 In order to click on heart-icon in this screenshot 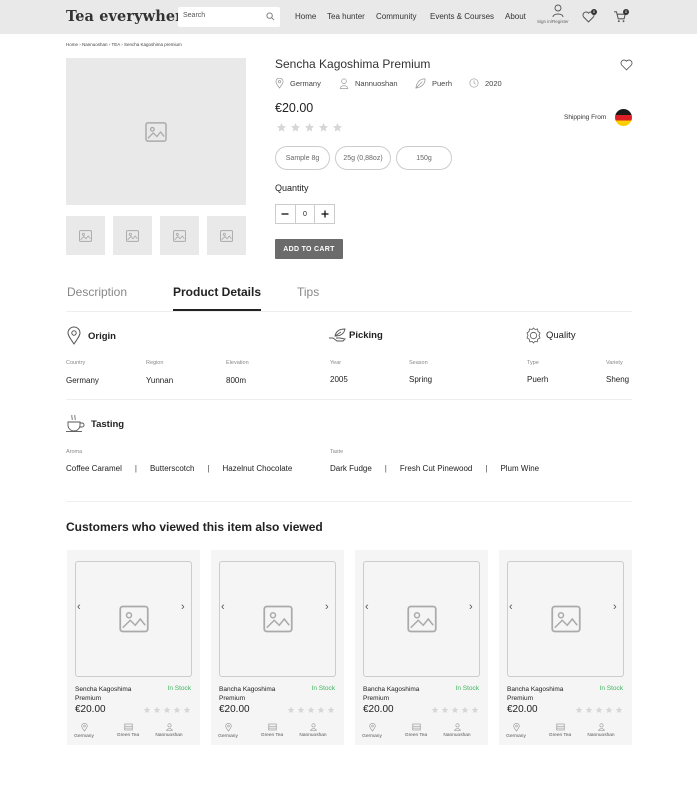, I will do `click(626, 65)`.